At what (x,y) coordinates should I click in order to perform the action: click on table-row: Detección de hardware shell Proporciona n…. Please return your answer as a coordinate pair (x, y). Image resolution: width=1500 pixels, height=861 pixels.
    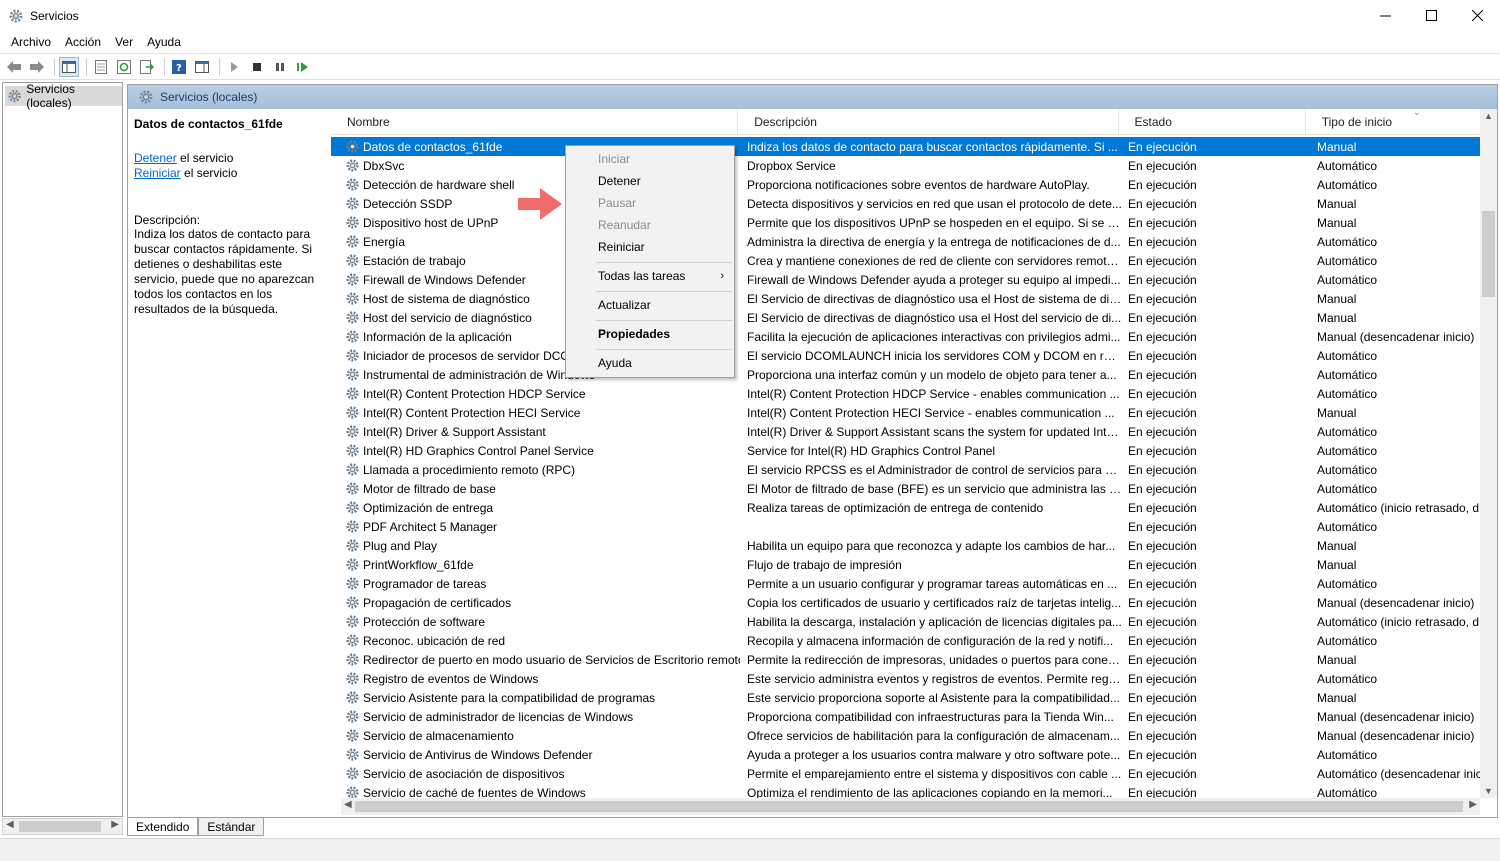
    Looking at the image, I should click on (906, 184).